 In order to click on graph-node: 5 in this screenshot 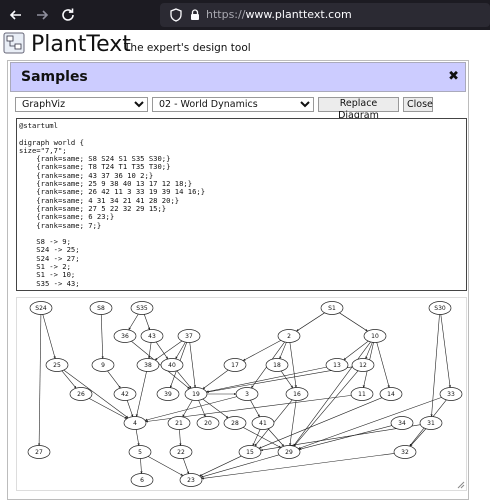, I will do `click(140, 452)`.